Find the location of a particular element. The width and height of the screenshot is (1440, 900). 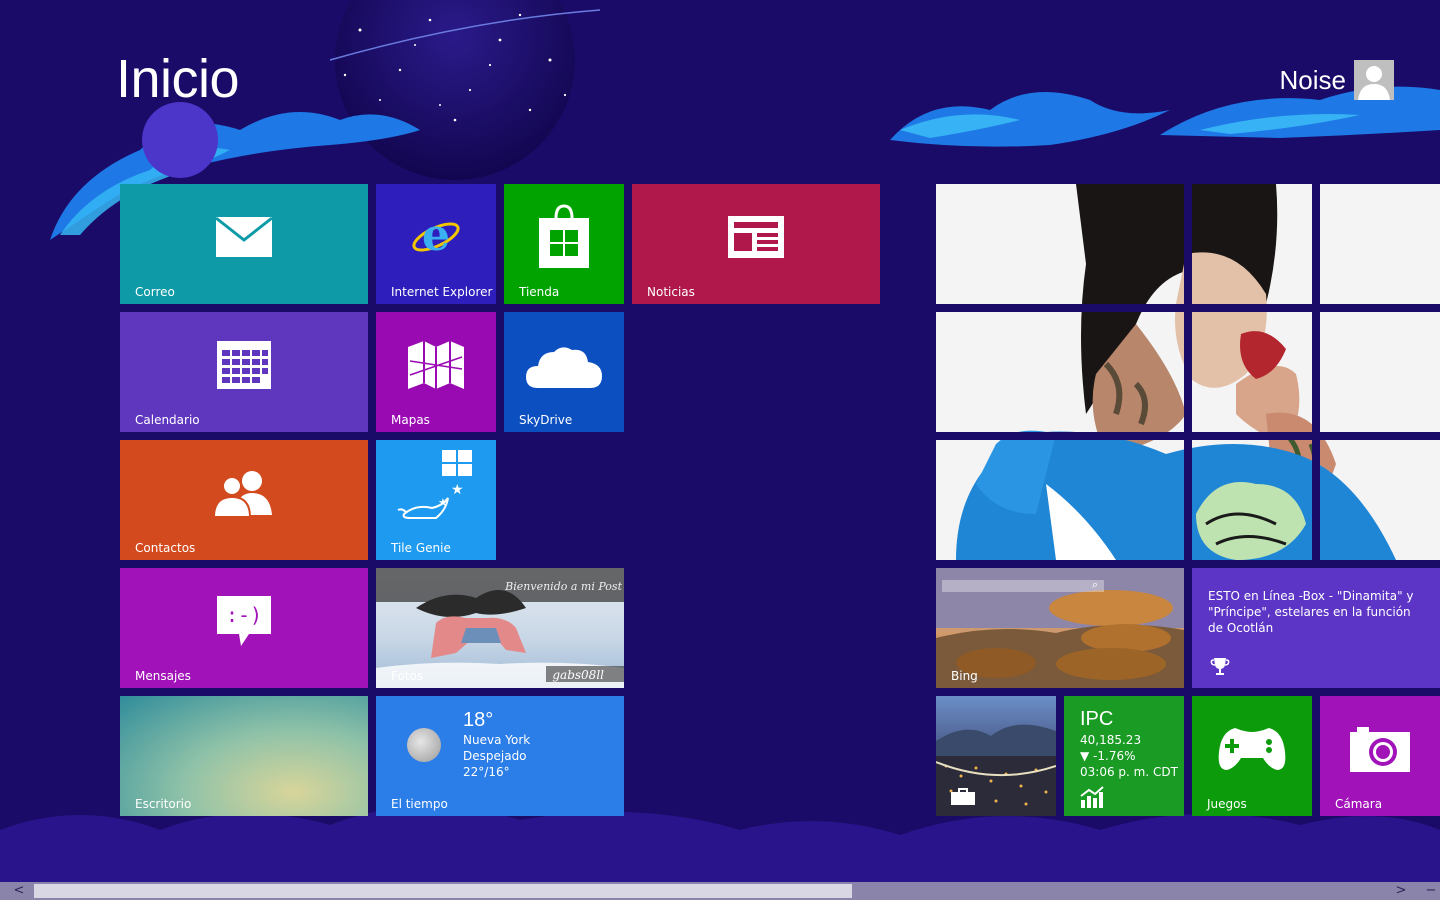

tile-mensajes: :-) Mensajes is located at coordinates (244, 628).